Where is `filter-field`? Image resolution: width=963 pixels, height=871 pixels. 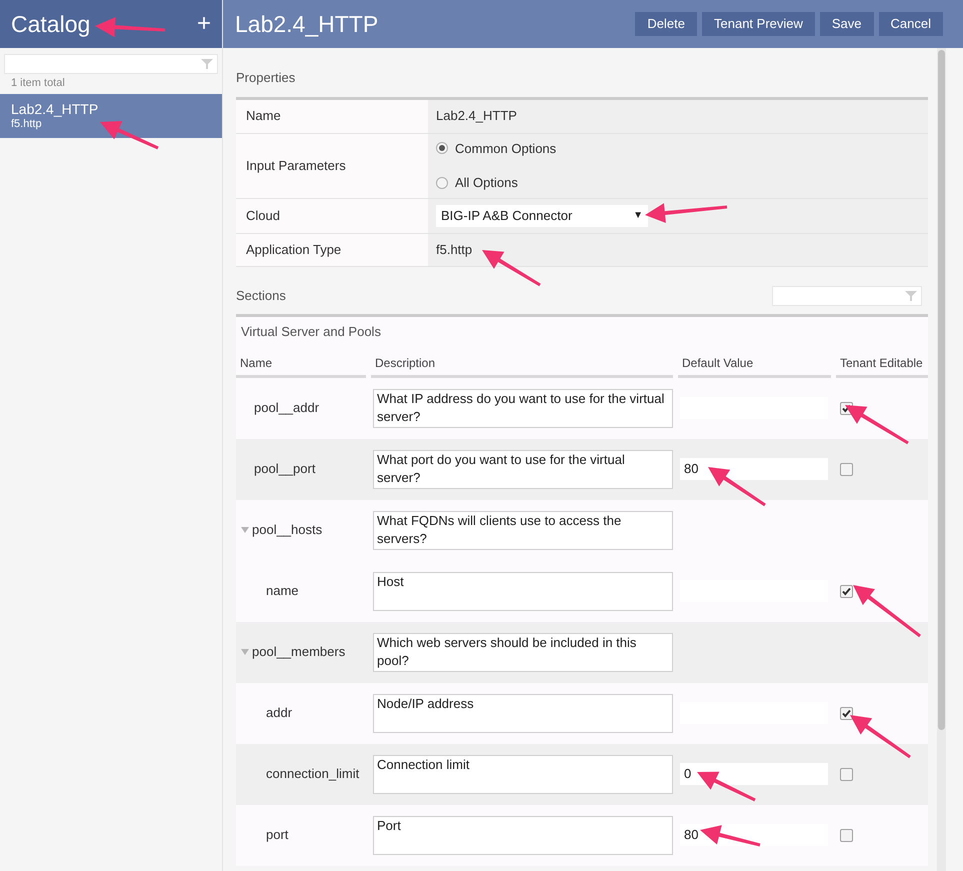
filter-field is located at coordinates (111, 64).